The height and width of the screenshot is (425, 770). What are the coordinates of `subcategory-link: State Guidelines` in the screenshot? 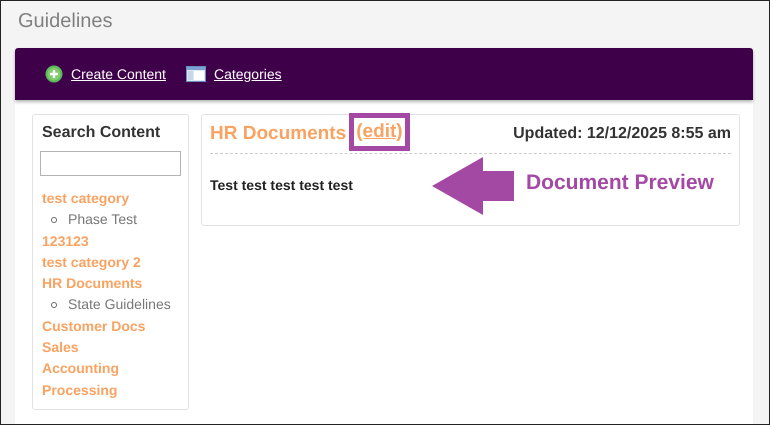 It's located at (119, 305).